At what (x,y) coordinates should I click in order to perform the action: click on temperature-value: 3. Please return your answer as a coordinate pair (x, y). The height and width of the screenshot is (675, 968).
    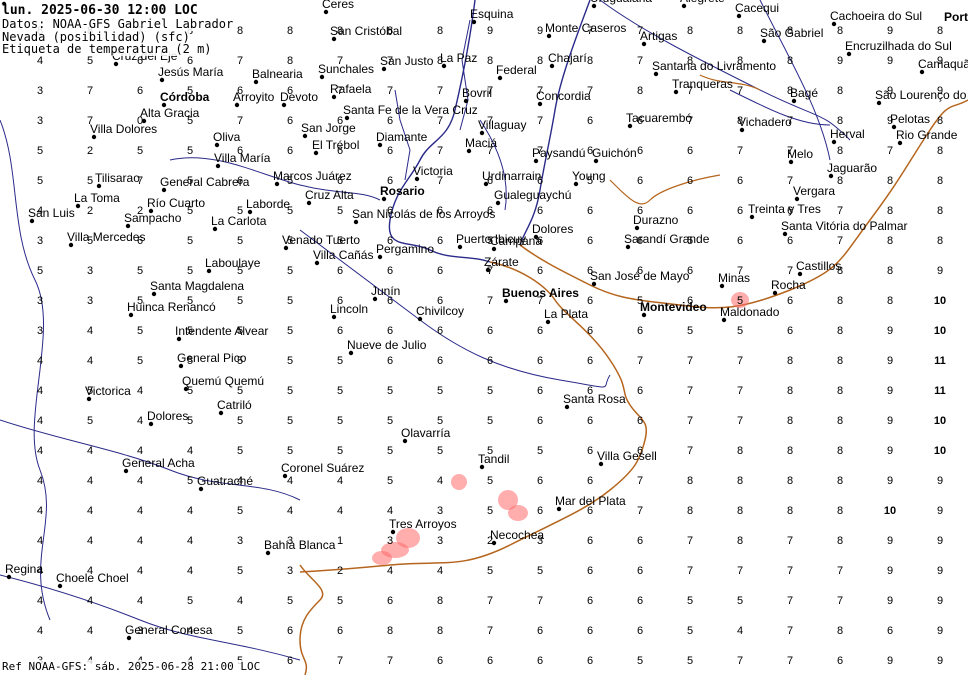
    Looking at the image, I should click on (240, 541).